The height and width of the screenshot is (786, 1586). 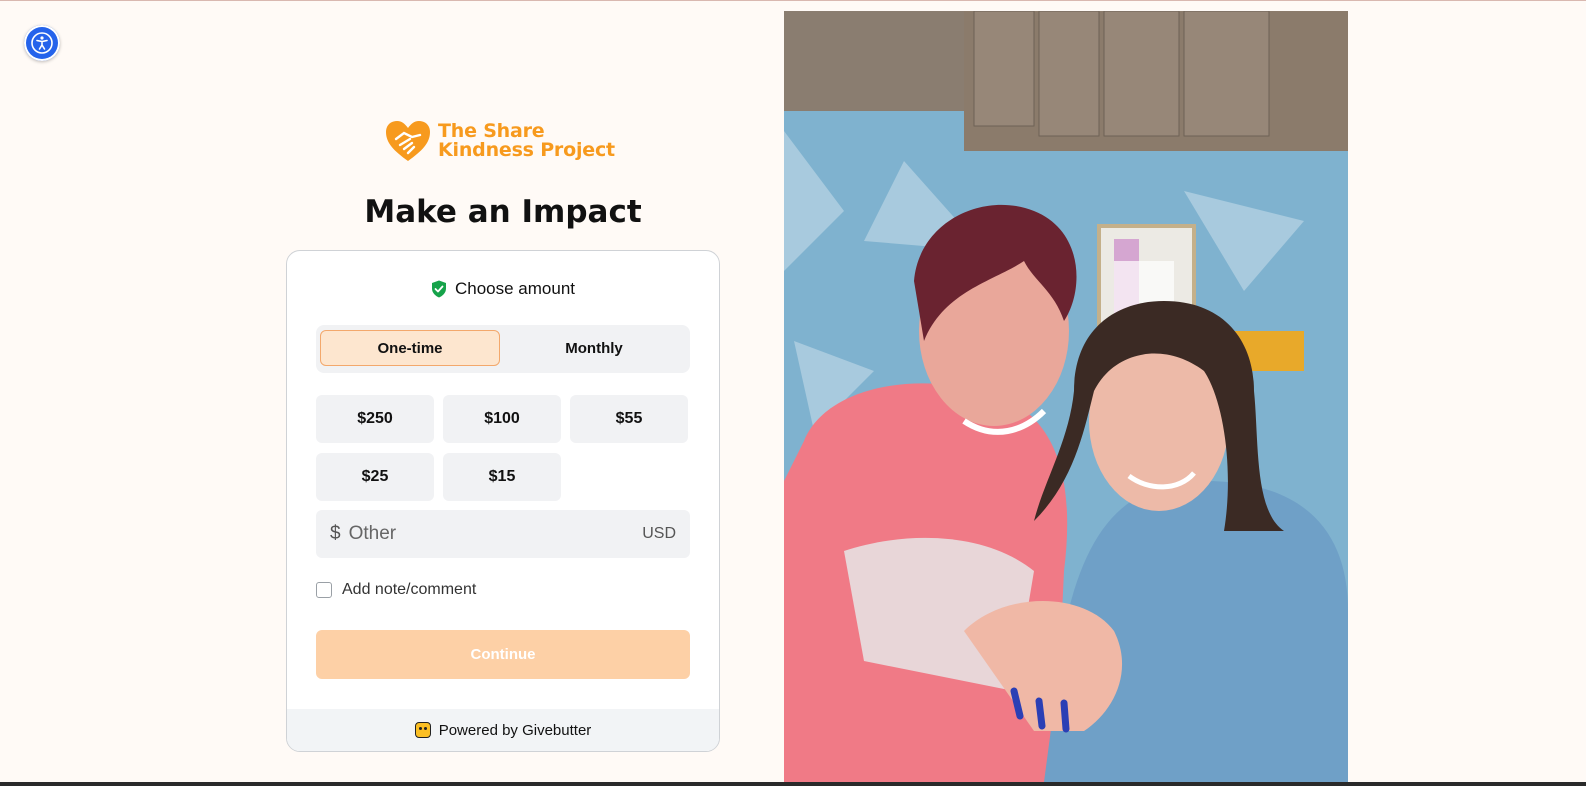 What do you see at coordinates (335, 533) in the screenshot?
I see `currency-symbol: $` at bounding box center [335, 533].